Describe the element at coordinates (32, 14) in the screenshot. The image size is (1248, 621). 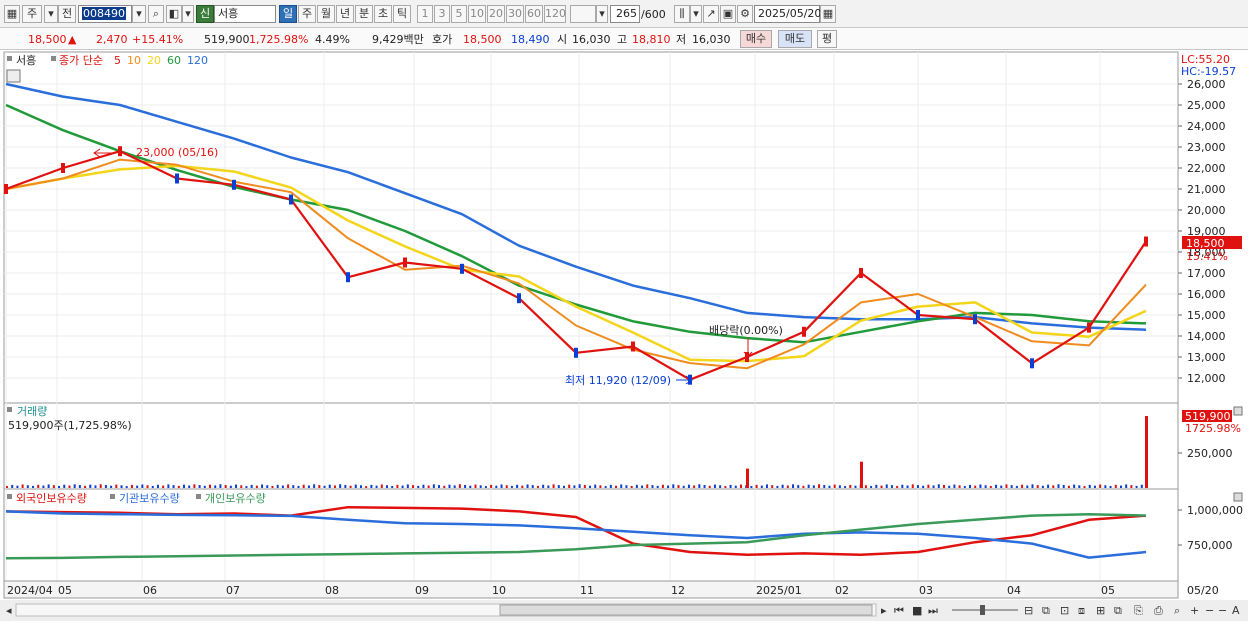
I see `market-select: 주` at that location.